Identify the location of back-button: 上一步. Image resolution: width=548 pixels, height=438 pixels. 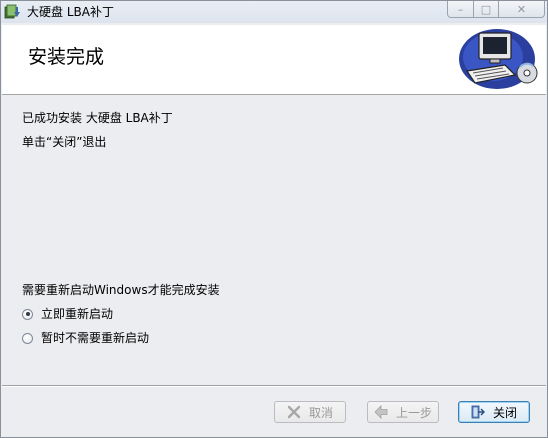
(403, 412).